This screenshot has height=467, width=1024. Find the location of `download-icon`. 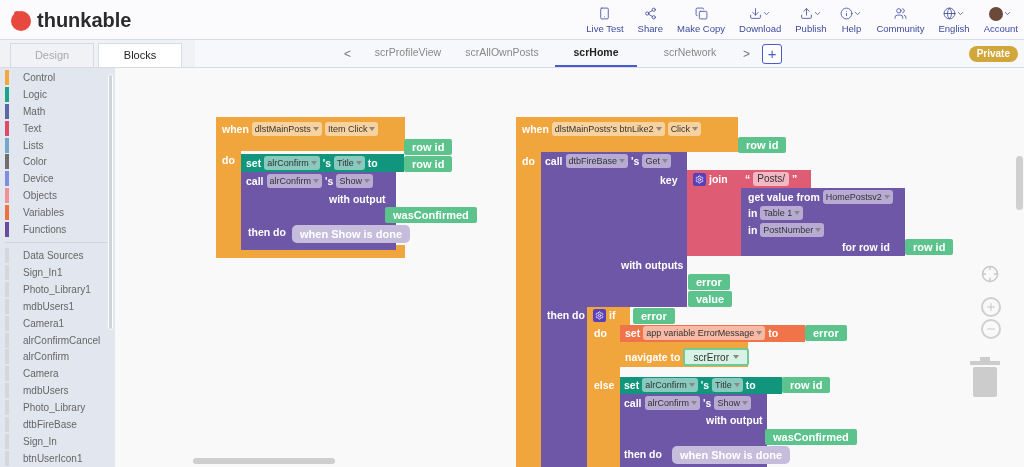

download-icon is located at coordinates (756, 13).